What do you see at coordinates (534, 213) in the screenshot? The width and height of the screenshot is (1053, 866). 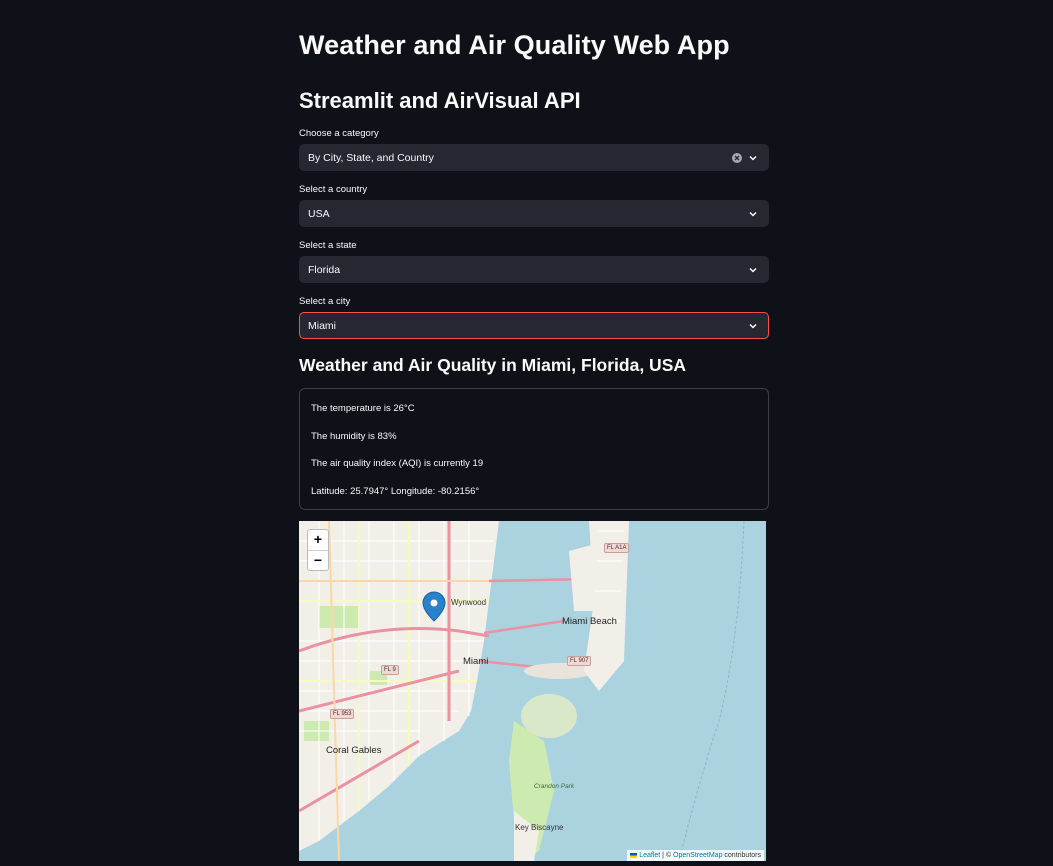 I see `country-select: USA` at bounding box center [534, 213].